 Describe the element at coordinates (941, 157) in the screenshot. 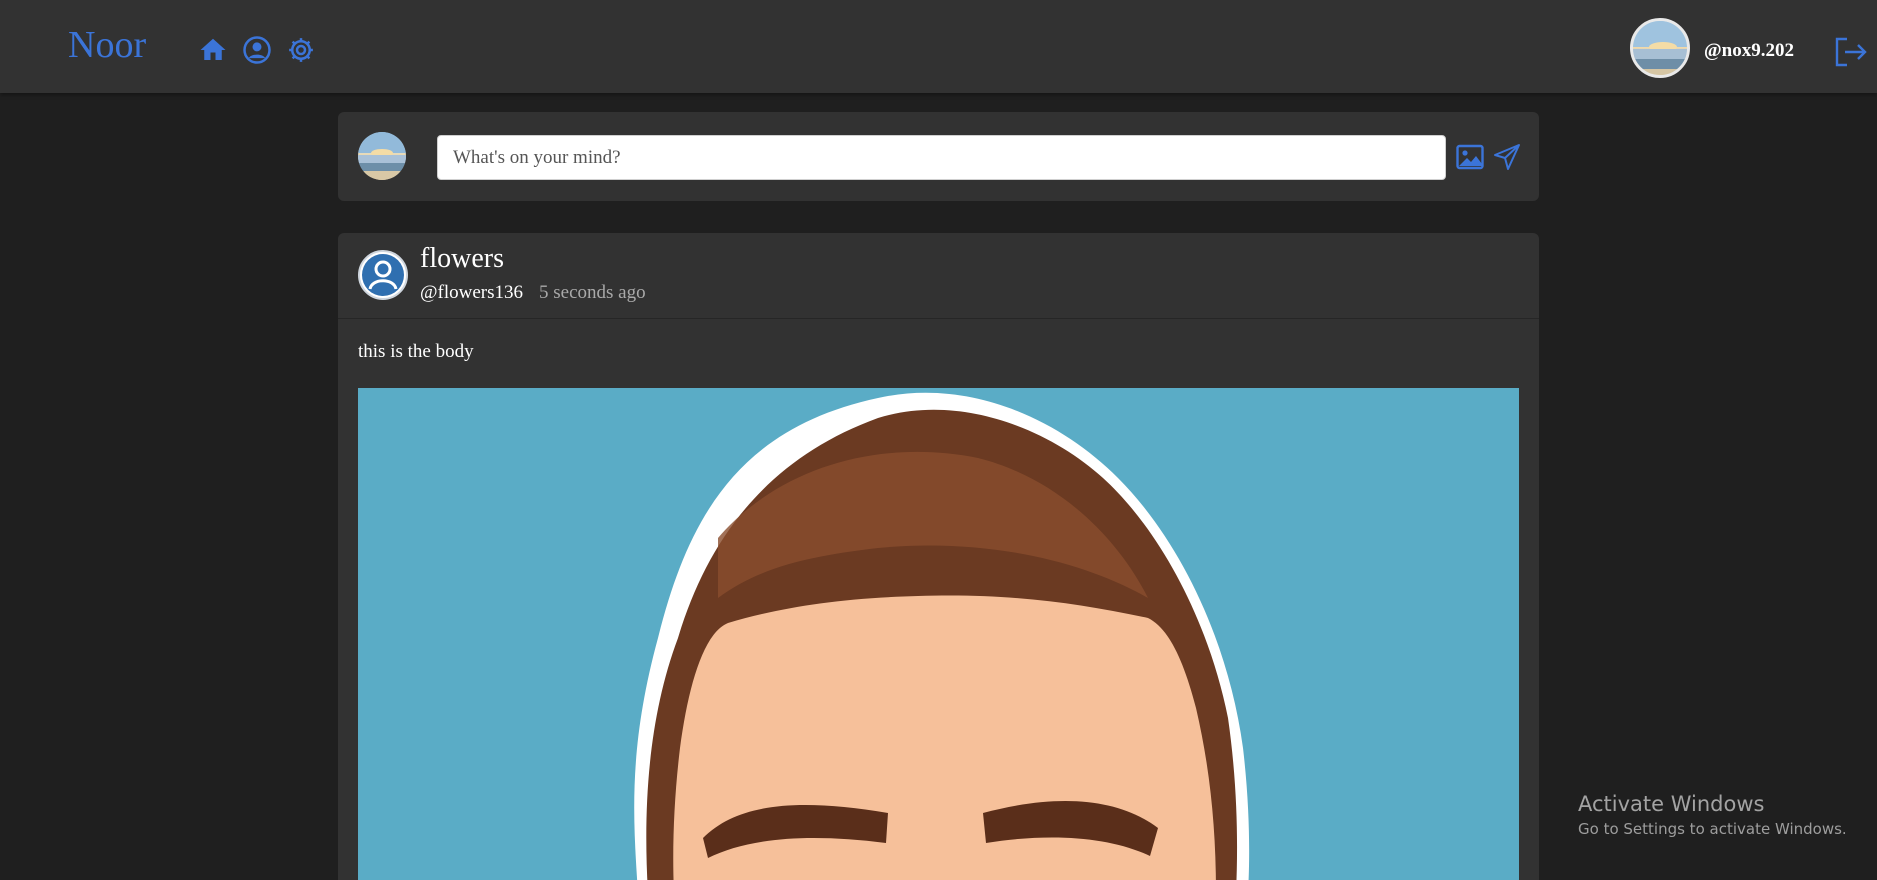

I see `post-text-input` at that location.